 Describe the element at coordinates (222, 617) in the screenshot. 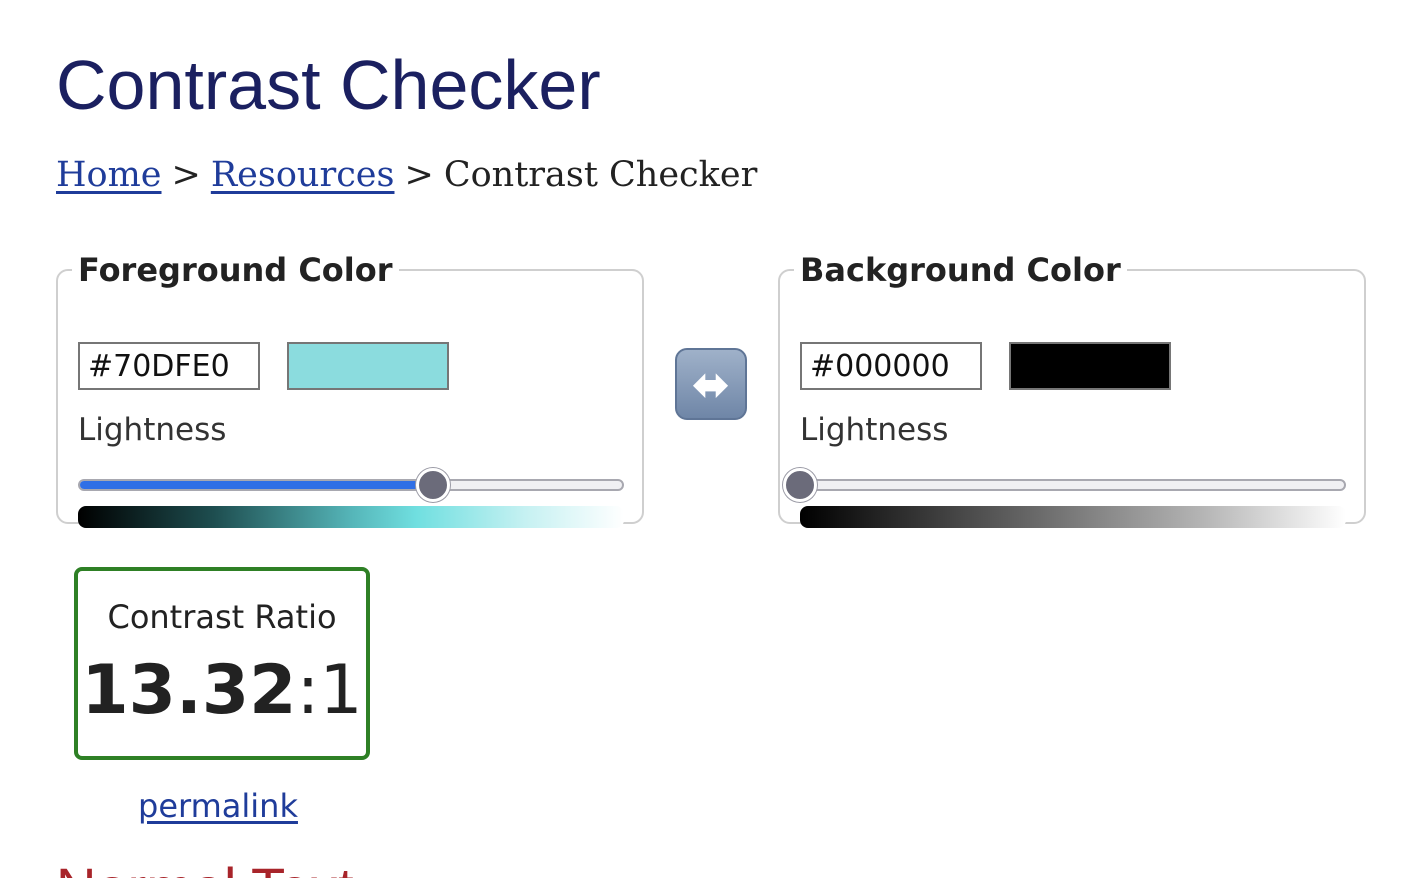

I see `contrast-ratio-label: Contrast Ratio` at that location.